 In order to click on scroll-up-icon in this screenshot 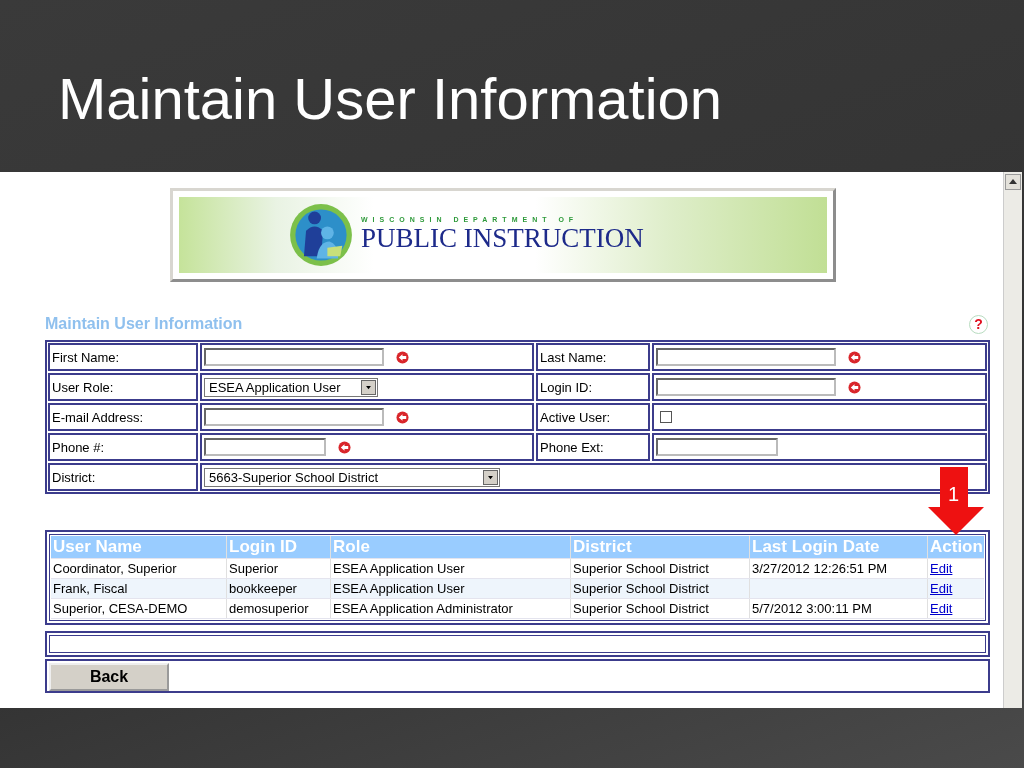, I will do `click(1013, 182)`.